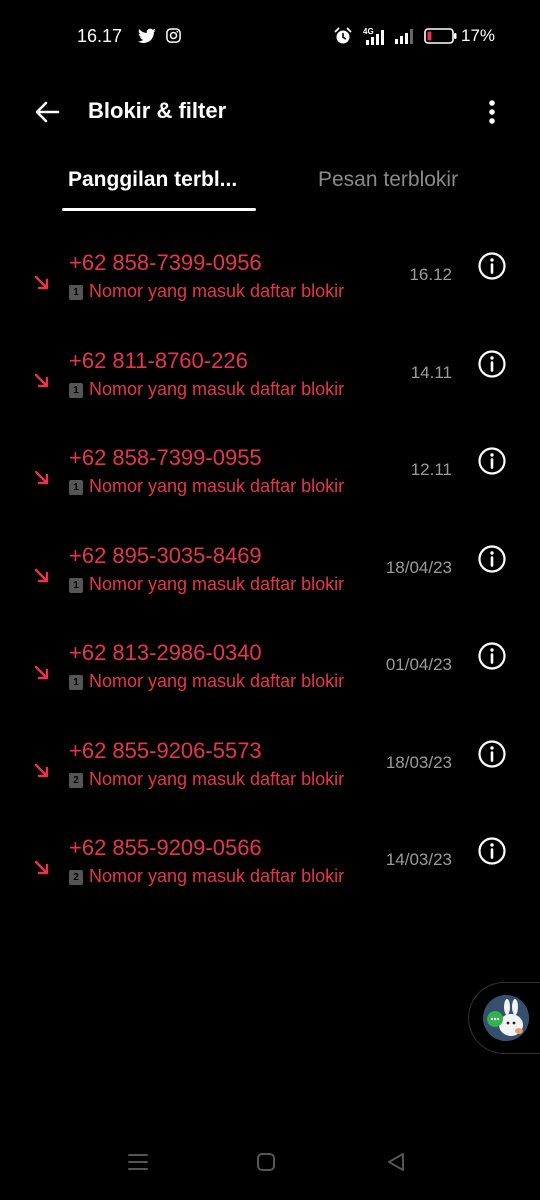 Image resolution: width=540 pixels, height=1200 pixels. What do you see at coordinates (165, 847) in the screenshot?
I see `caller-number: +62 855-9209-0566` at bounding box center [165, 847].